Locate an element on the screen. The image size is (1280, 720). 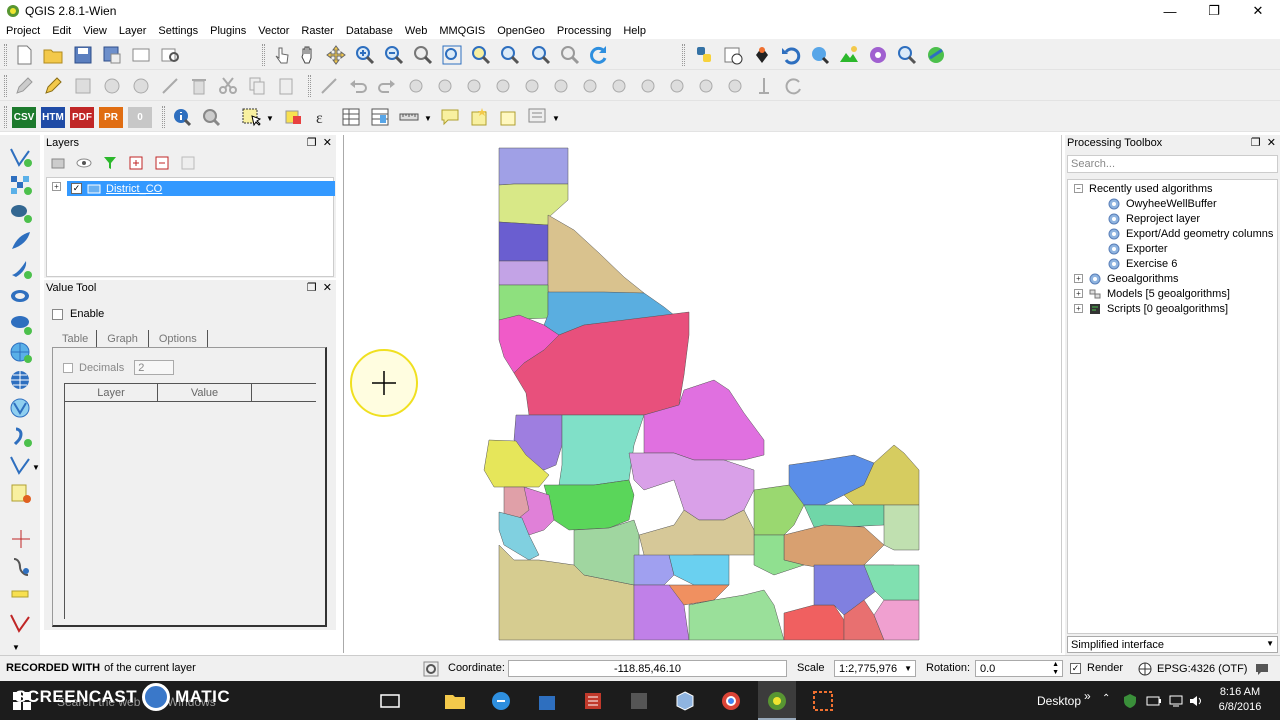
file-explorer-icon is located at coordinates (455, 701).